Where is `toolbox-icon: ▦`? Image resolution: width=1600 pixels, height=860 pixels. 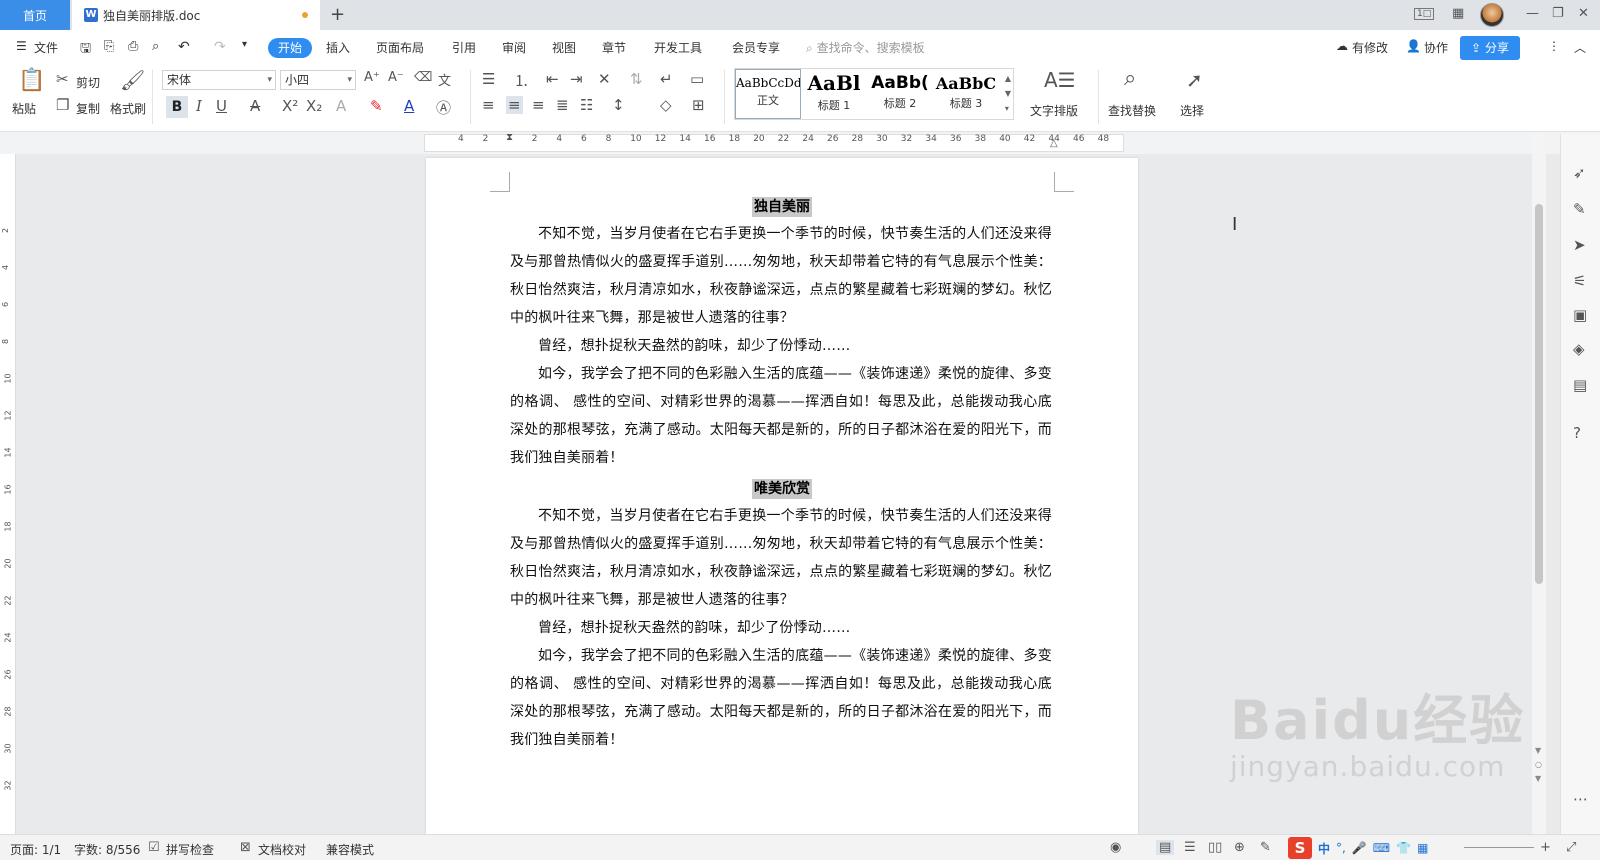 toolbox-icon: ▦ is located at coordinates (1422, 848).